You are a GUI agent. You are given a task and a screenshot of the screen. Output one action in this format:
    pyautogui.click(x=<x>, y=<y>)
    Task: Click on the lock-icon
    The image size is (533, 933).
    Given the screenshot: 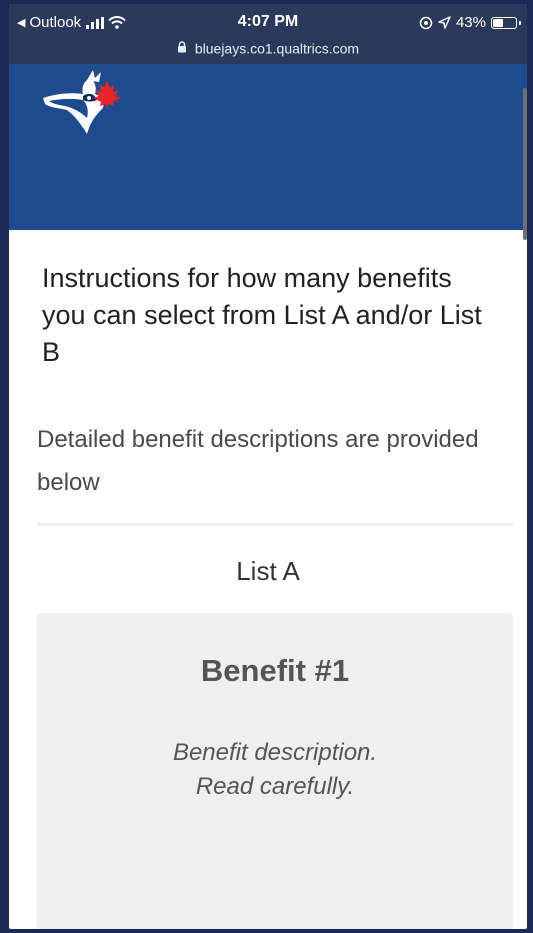 What is the action you would take?
    pyautogui.click(x=181, y=47)
    